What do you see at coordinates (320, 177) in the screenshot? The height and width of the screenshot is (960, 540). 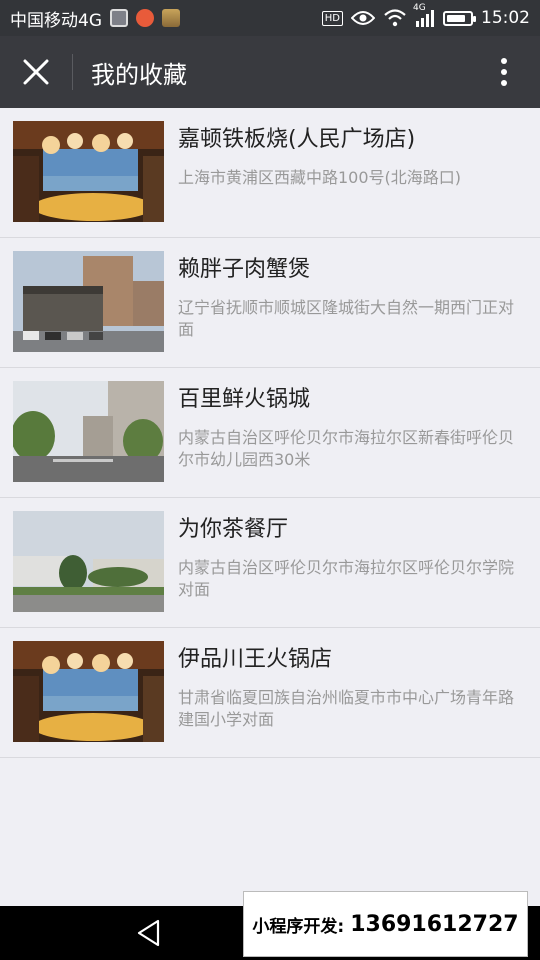 I see `item-address: 上海市黄浦区西藏中路100号(北海路口)` at bounding box center [320, 177].